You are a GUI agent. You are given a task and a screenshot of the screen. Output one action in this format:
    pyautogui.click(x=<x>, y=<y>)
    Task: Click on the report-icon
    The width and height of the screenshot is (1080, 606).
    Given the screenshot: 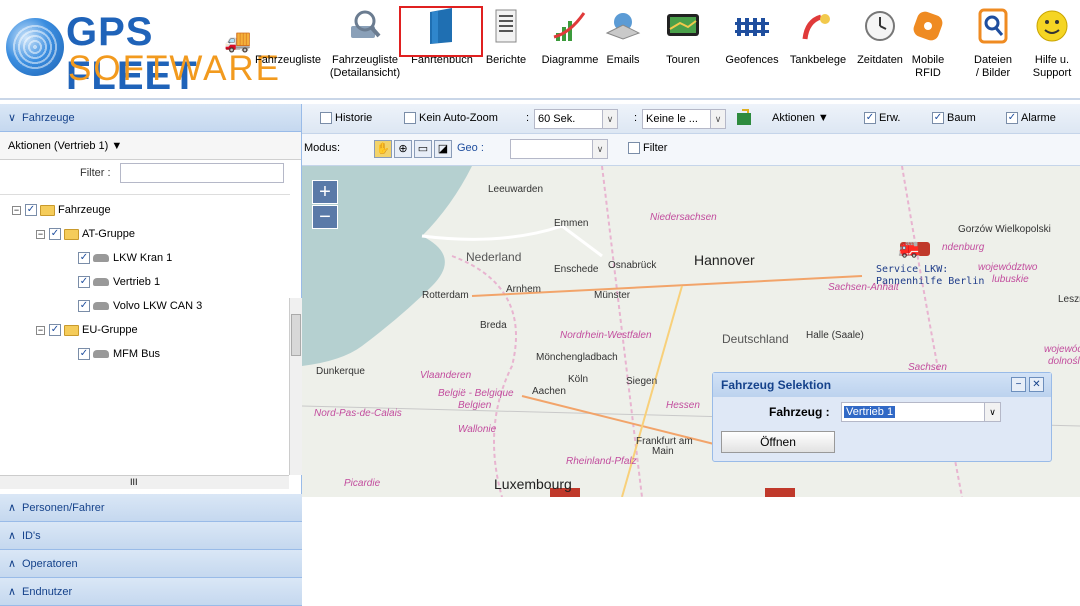 What is the action you would take?
    pyautogui.click(x=506, y=26)
    